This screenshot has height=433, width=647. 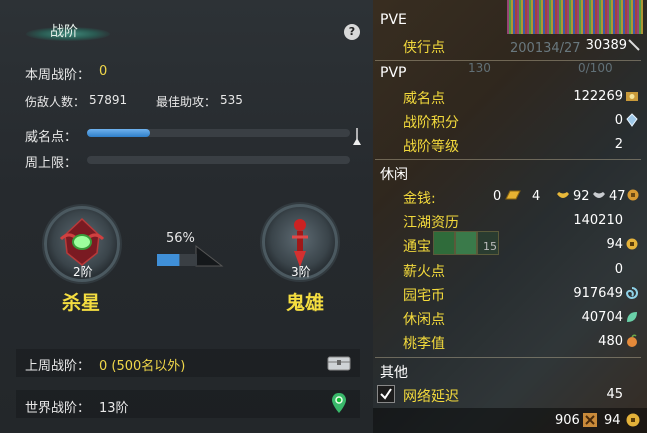 What do you see at coordinates (417, 247) in the screenshot?
I see `tongbao-label: 通宝` at bounding box center [417, 247].